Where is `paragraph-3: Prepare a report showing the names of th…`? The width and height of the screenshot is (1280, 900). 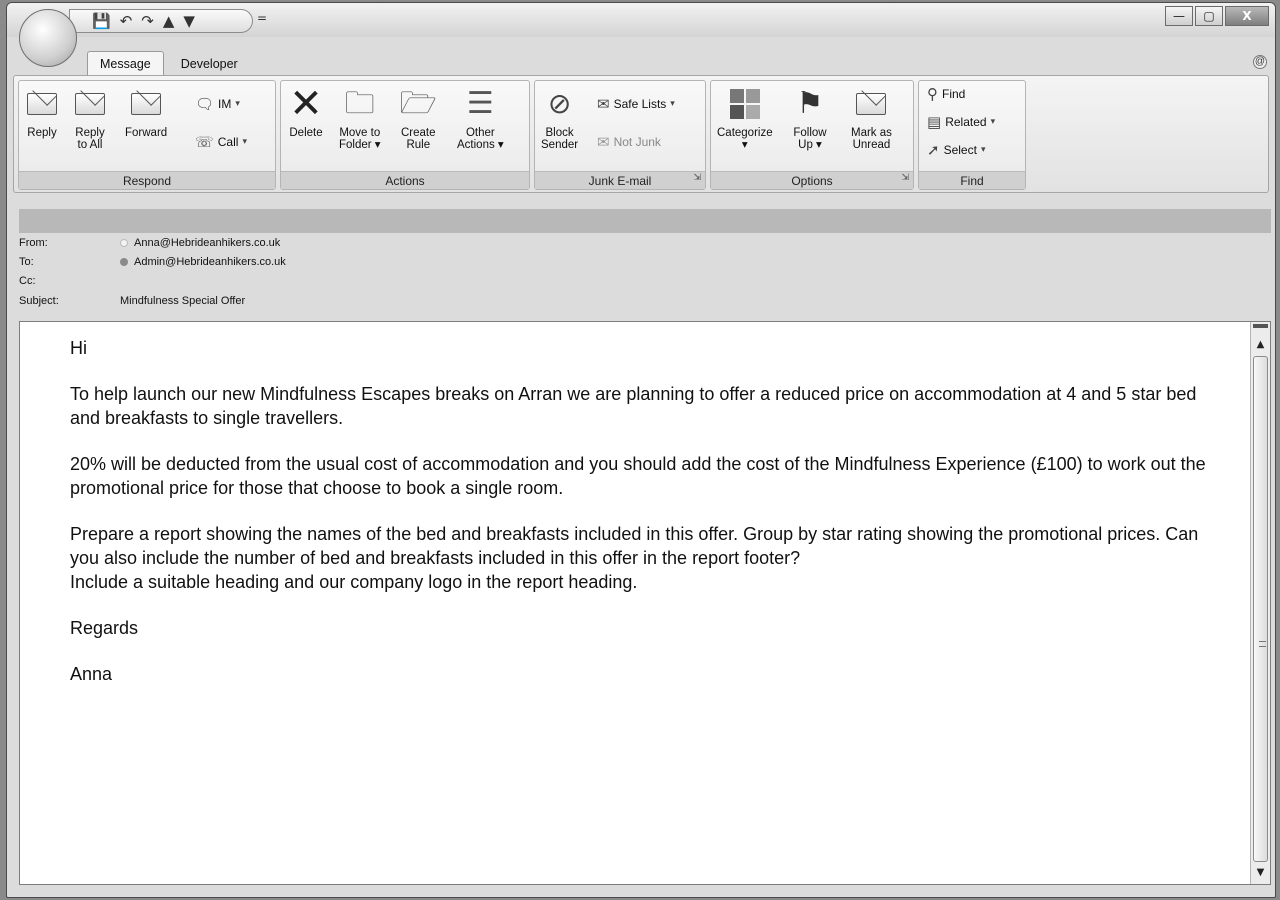 paragraph-3: Prepare a report showing the names of th… is located at coordinates (634, 546).